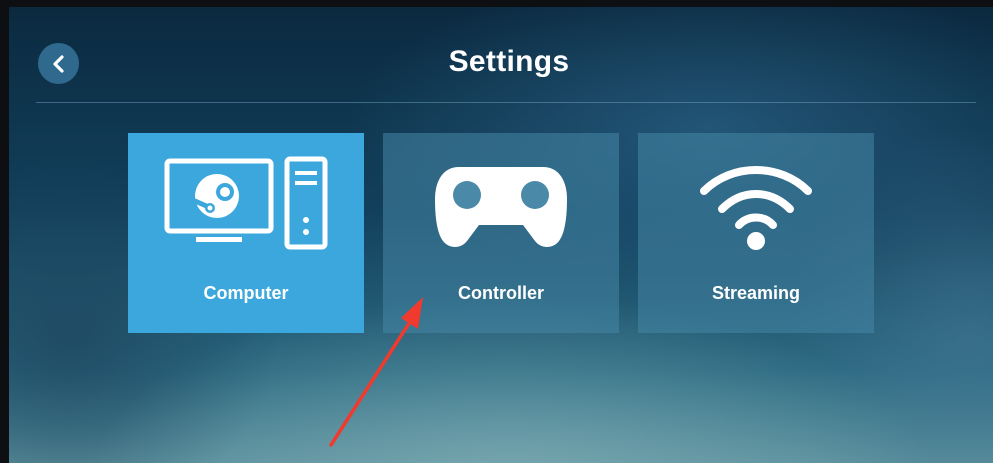  I want to click on tile-label-computer: Computer, so click(246, 293).